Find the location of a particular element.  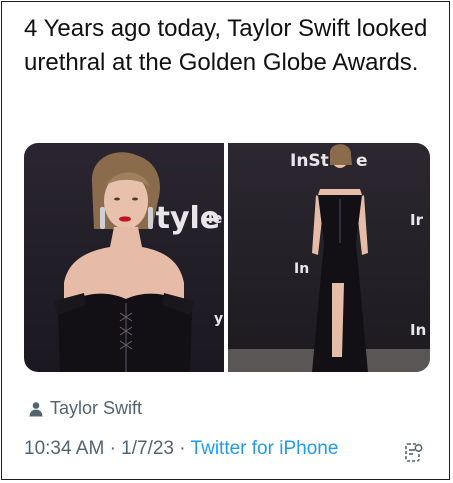

tweet-meta: 10:34 AM · 1/7/23 · Twitter for iPhone is located at coordinates (181, 449).